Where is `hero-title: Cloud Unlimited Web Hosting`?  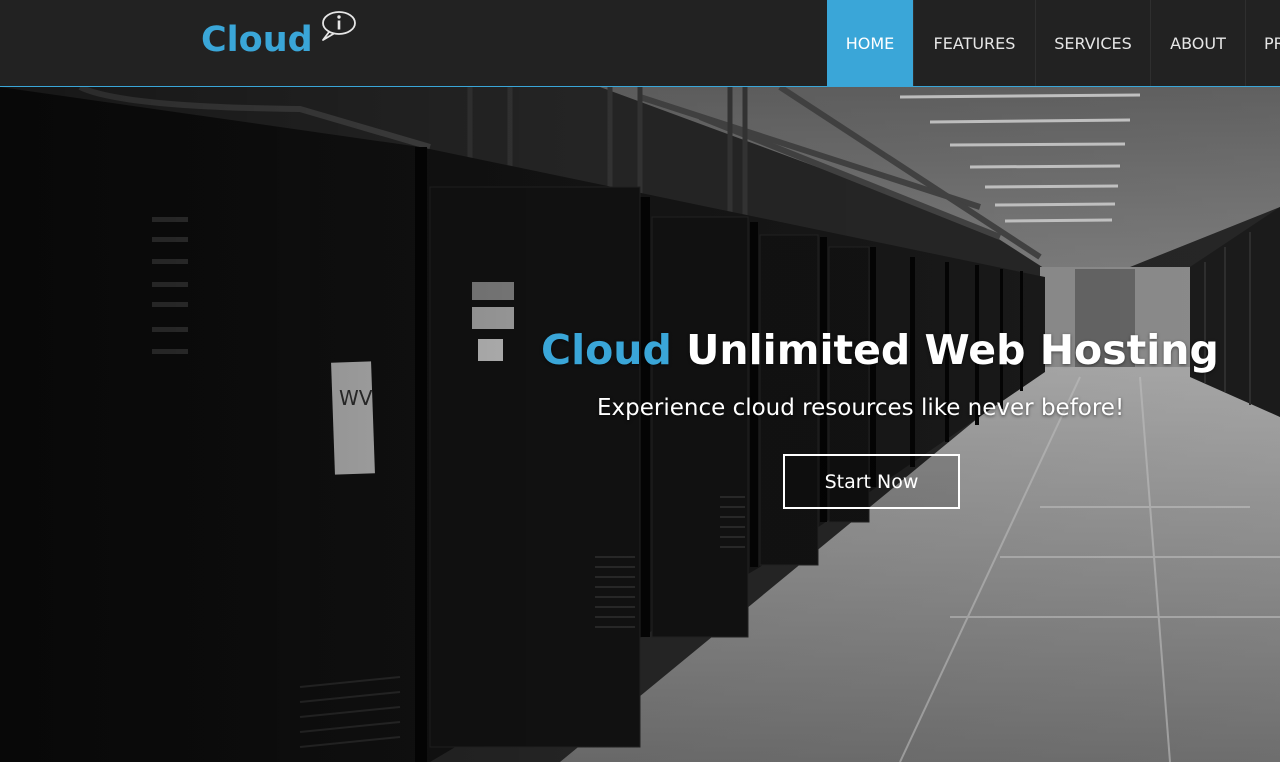 hero-title: Cloud Unlimited Web Hosting is located at coordinates (880, 350).